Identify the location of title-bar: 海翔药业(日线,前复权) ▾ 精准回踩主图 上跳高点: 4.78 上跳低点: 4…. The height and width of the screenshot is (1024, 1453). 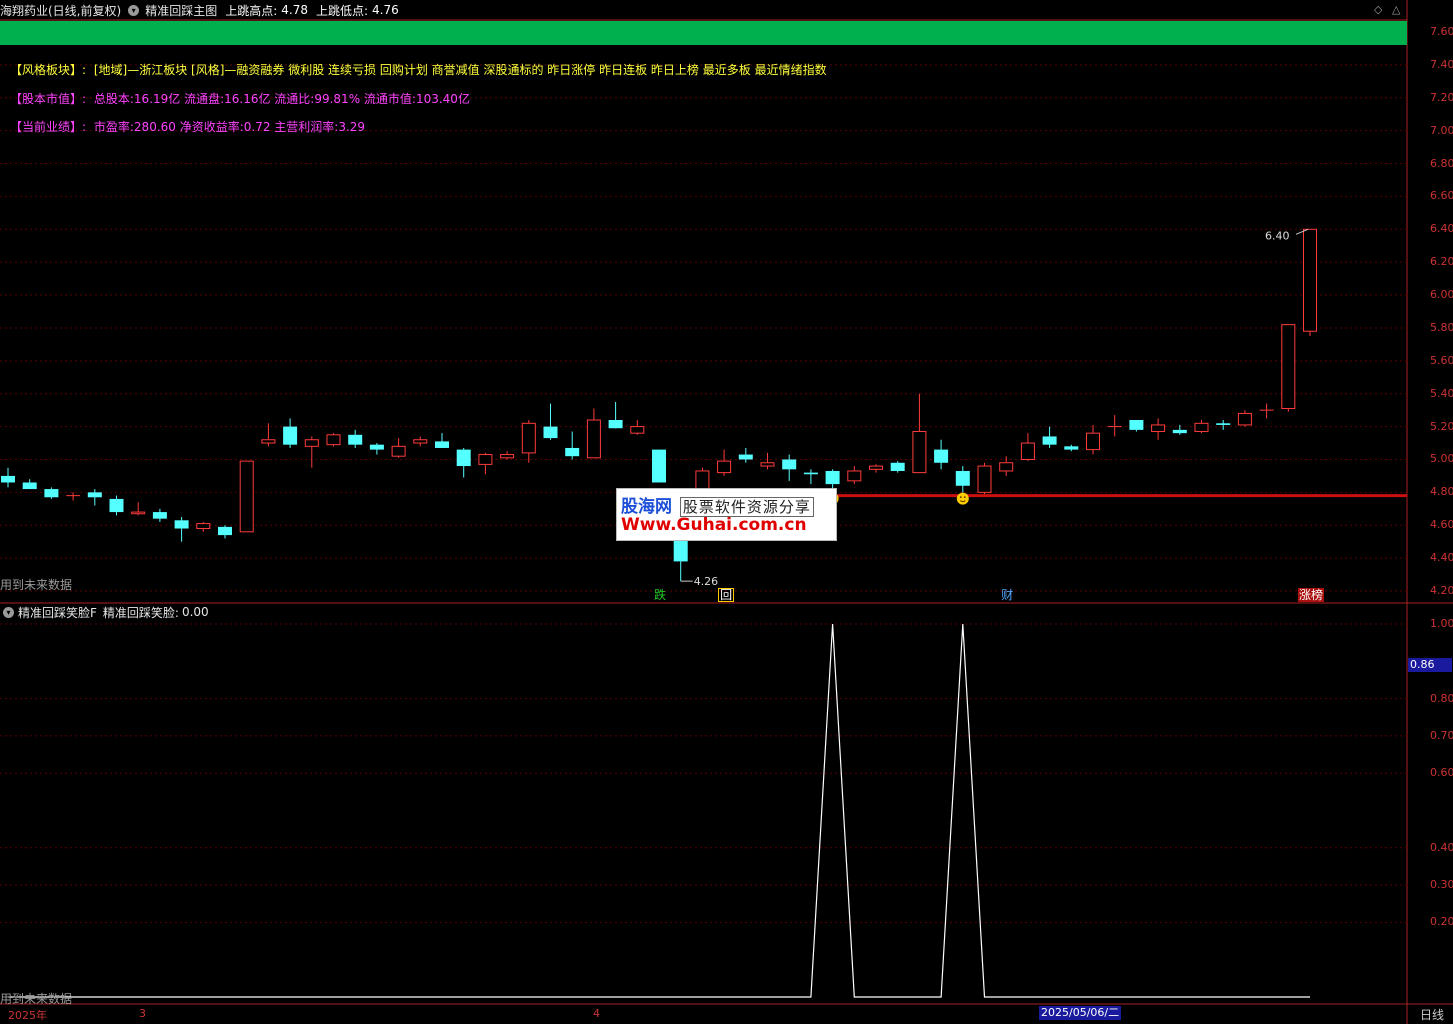
(199, 10).